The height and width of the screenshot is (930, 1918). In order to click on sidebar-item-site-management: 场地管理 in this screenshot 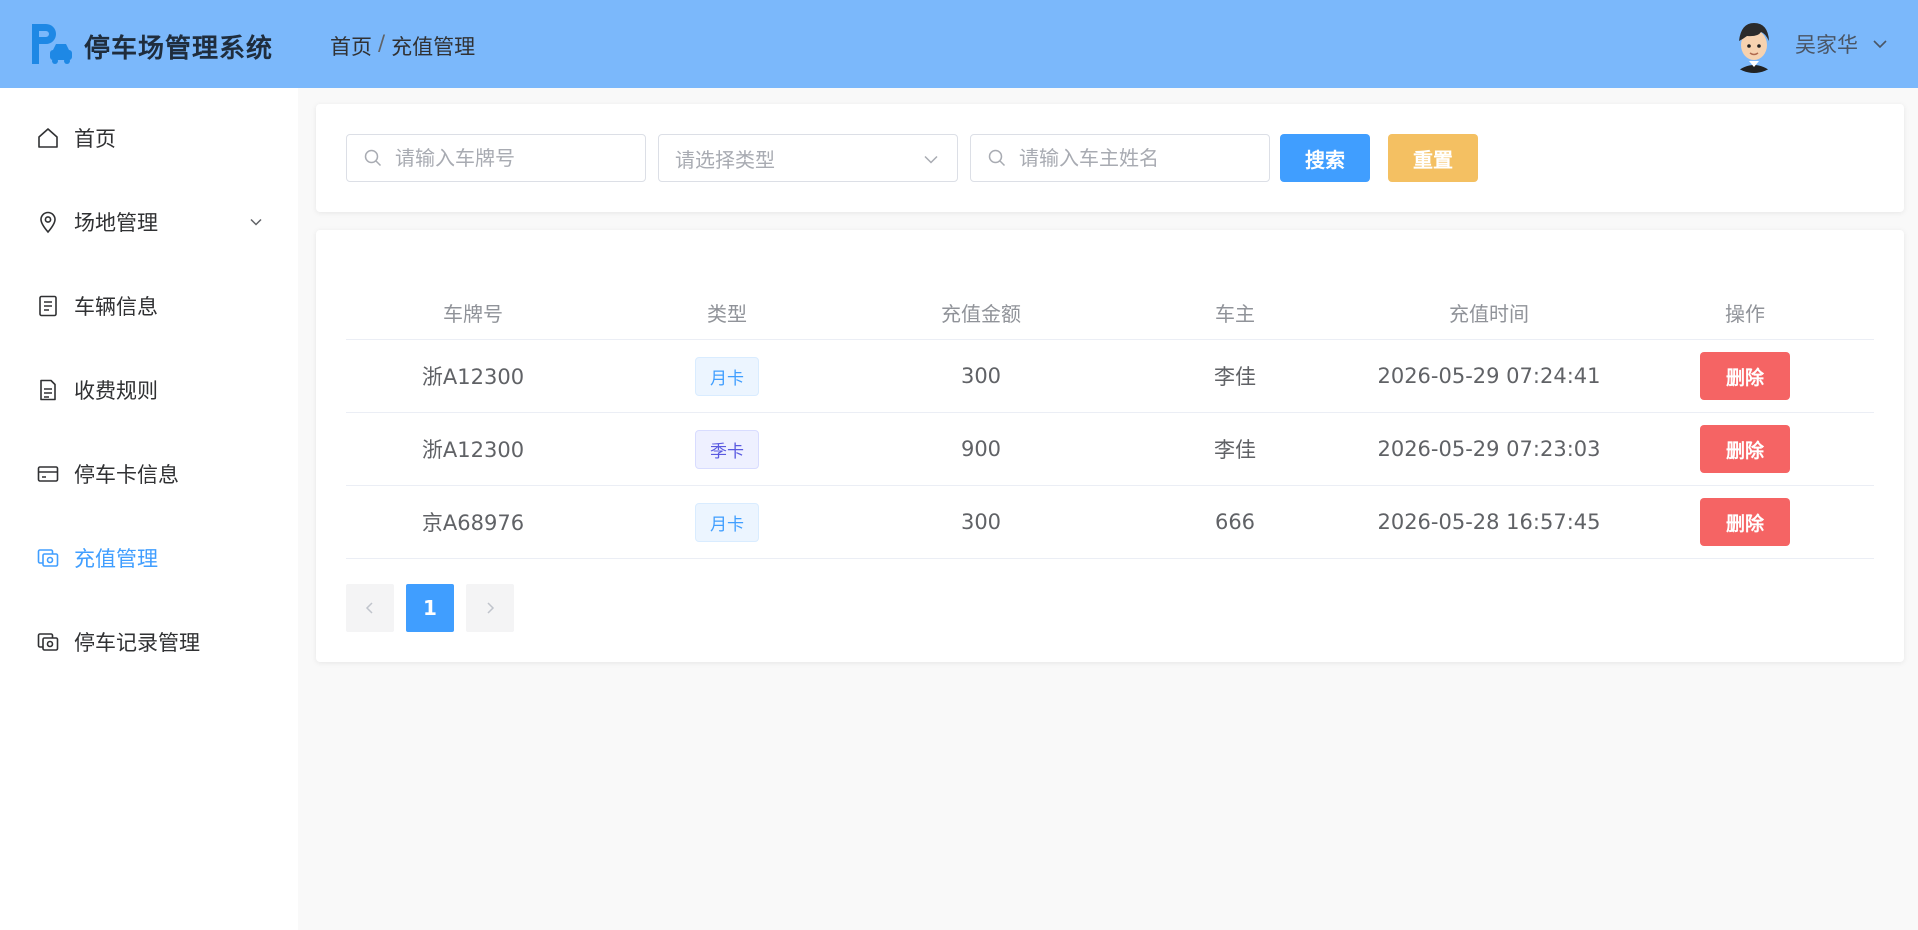, I will do `click(149, 222)`.